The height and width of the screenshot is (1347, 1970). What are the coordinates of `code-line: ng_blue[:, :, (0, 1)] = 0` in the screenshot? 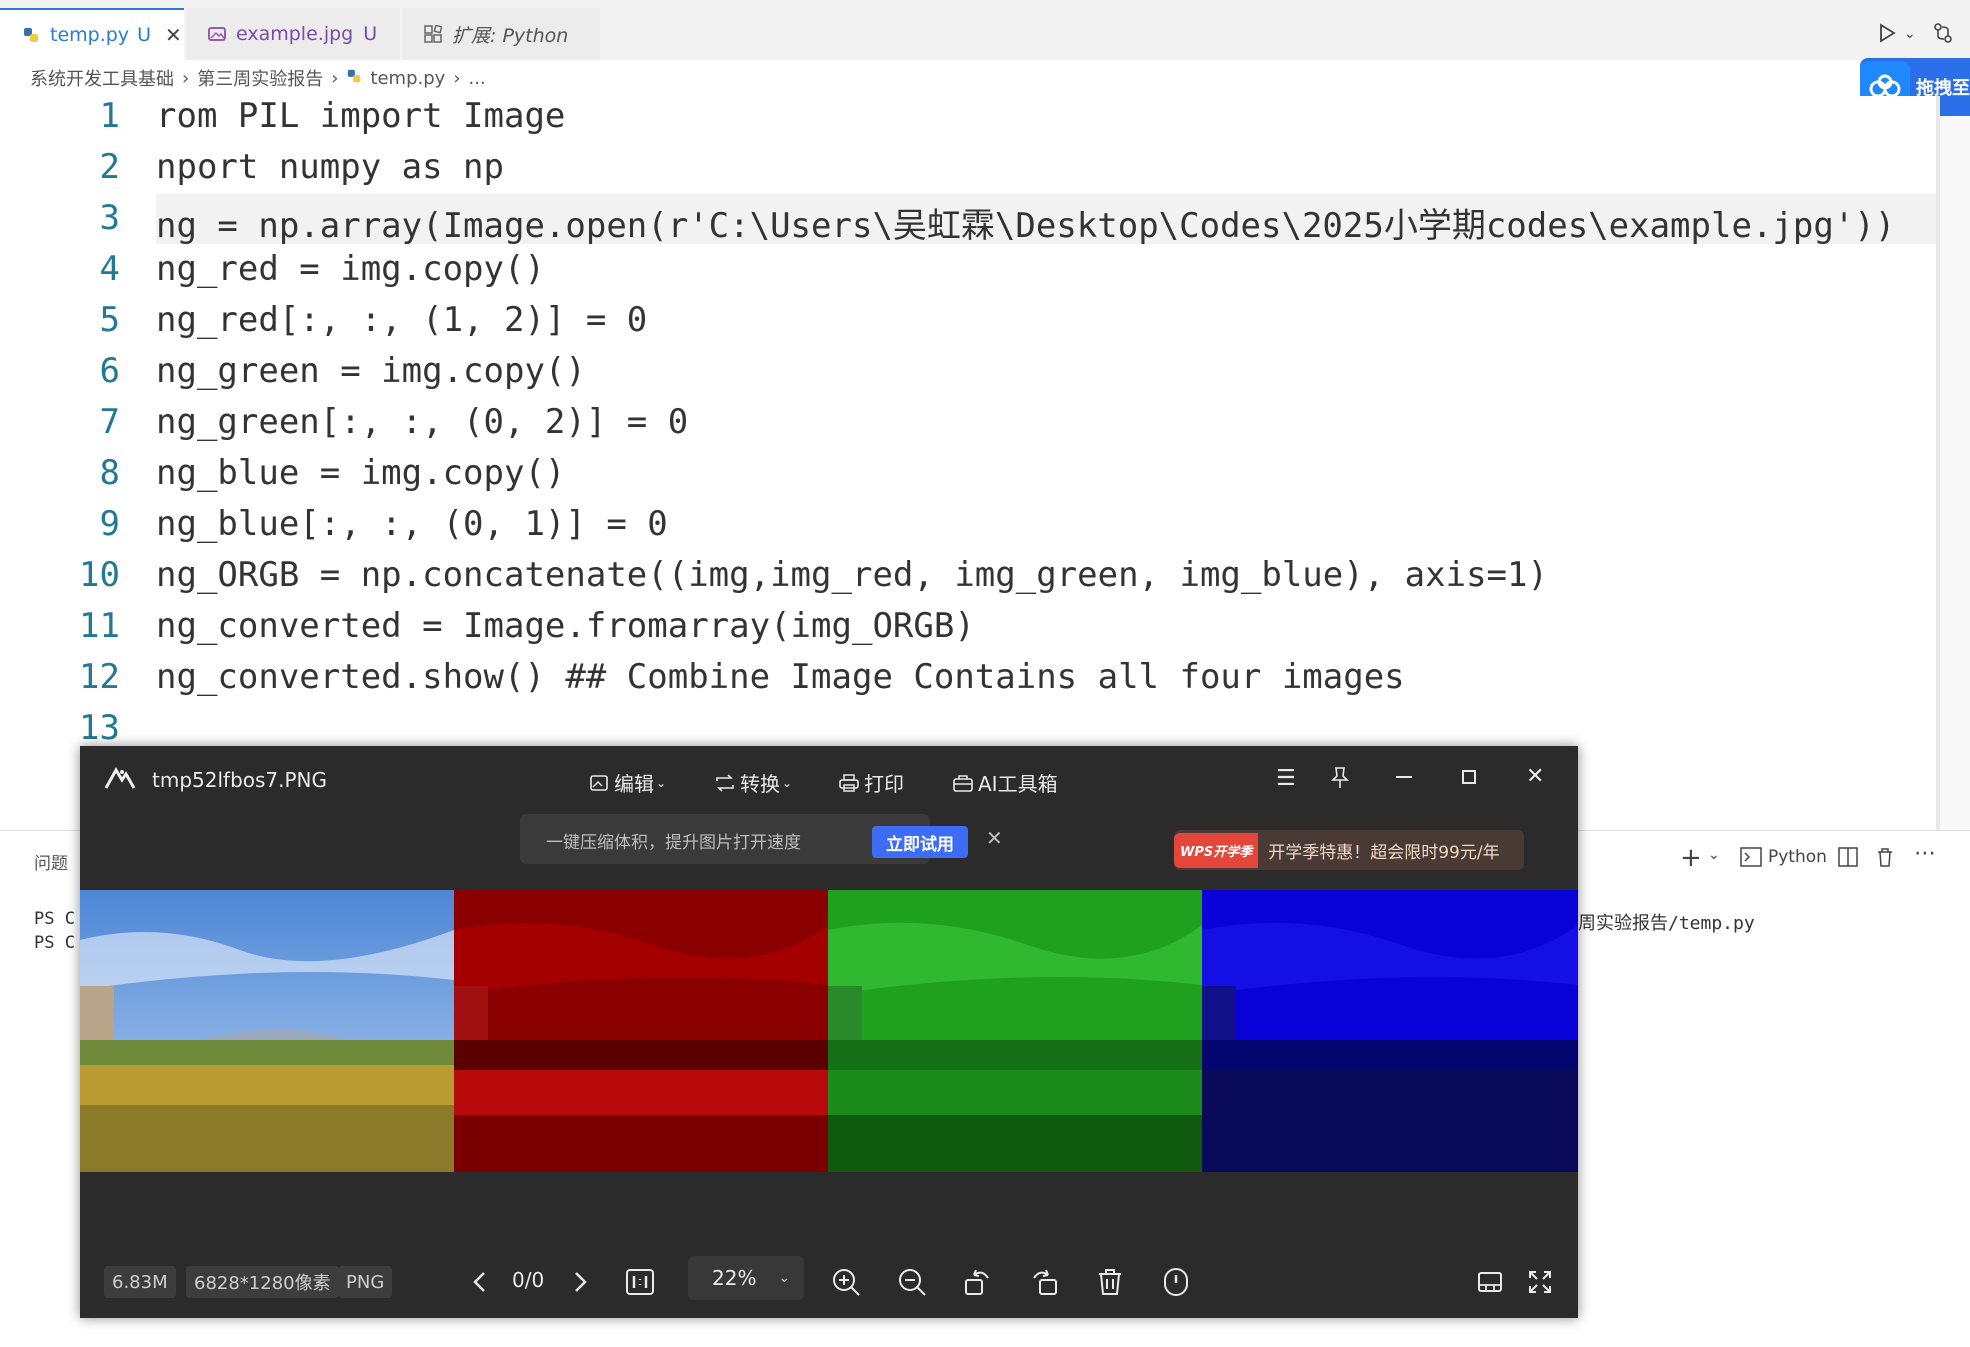 It's located at (412, 524).